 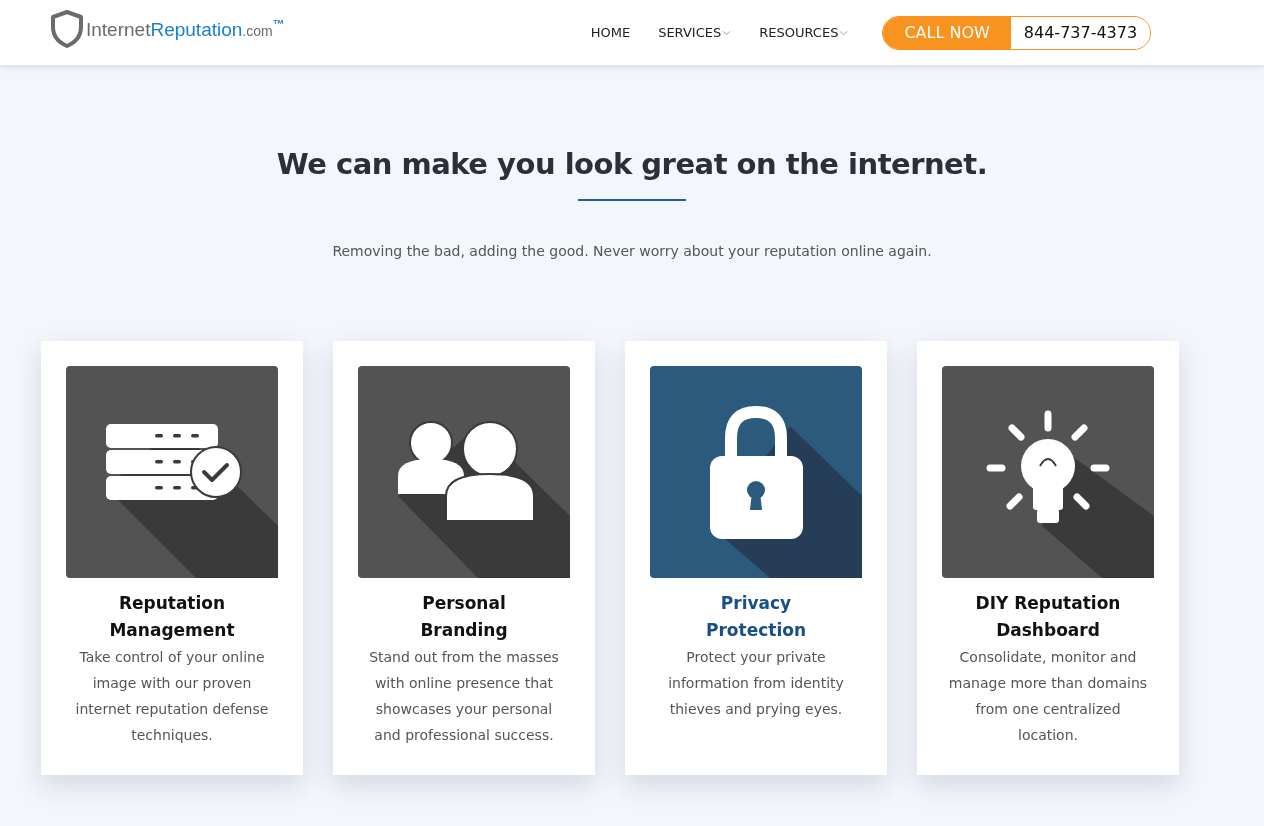 What do you see at coordinates (632, 164) in the screenshot?
I see `headline: We can make you look great on the internet.` at bounding box center [632, 164].